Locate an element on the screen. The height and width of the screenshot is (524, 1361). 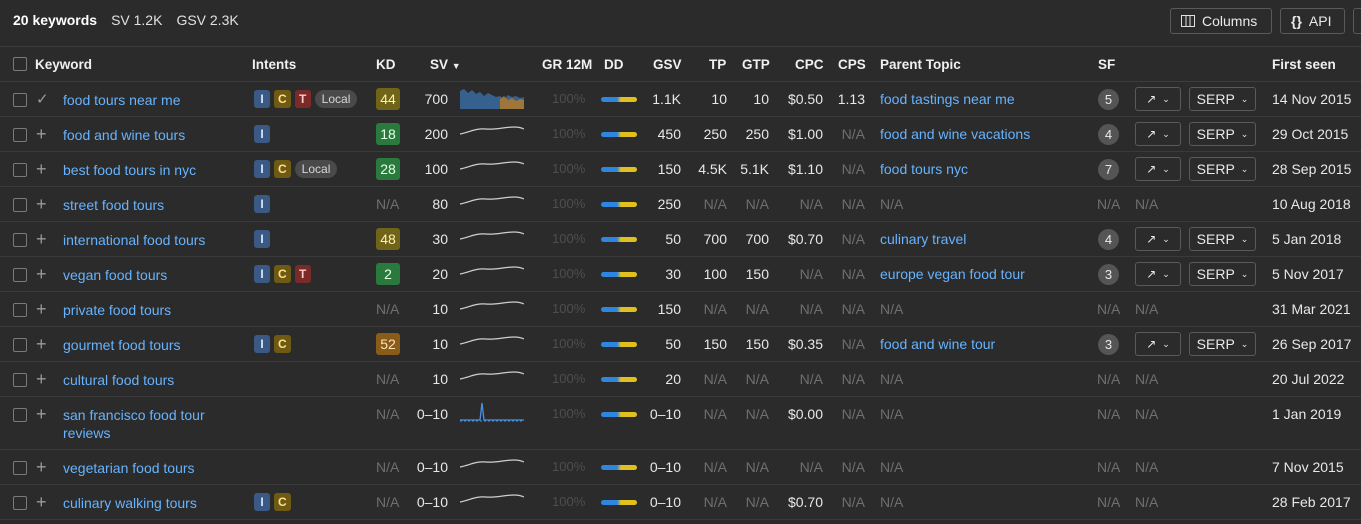
keyword-link: private food tours is located at coordinates (117, 310).